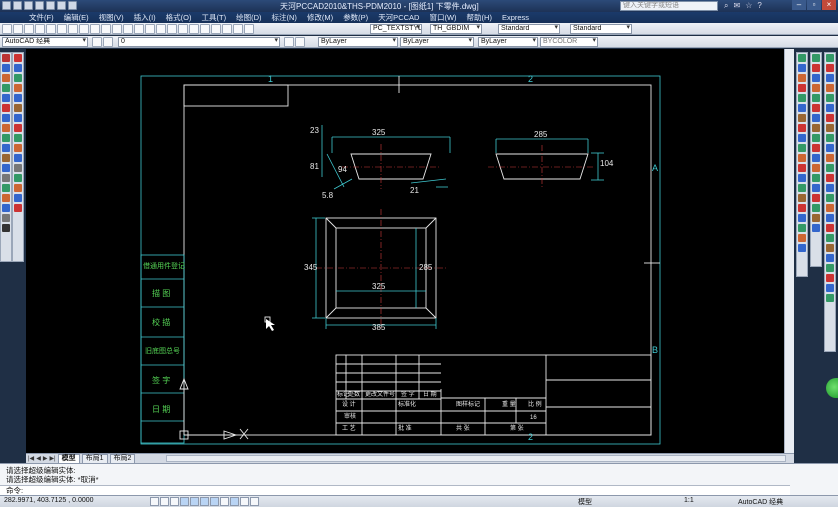 Image resolution: width=838 pixels, height=507 pixels. What do you see at coordinates (73, 29) in the screenshot?
I see `cut-icon` at bounding box center [73, 29].